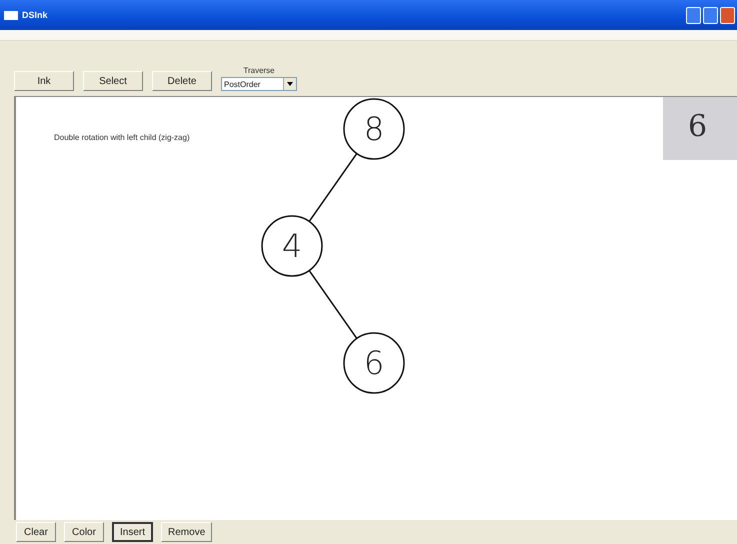  What do you see at coordinates (710, 15) in the screenshot?
I see `maximize-button` at bounding box center [710, 15].